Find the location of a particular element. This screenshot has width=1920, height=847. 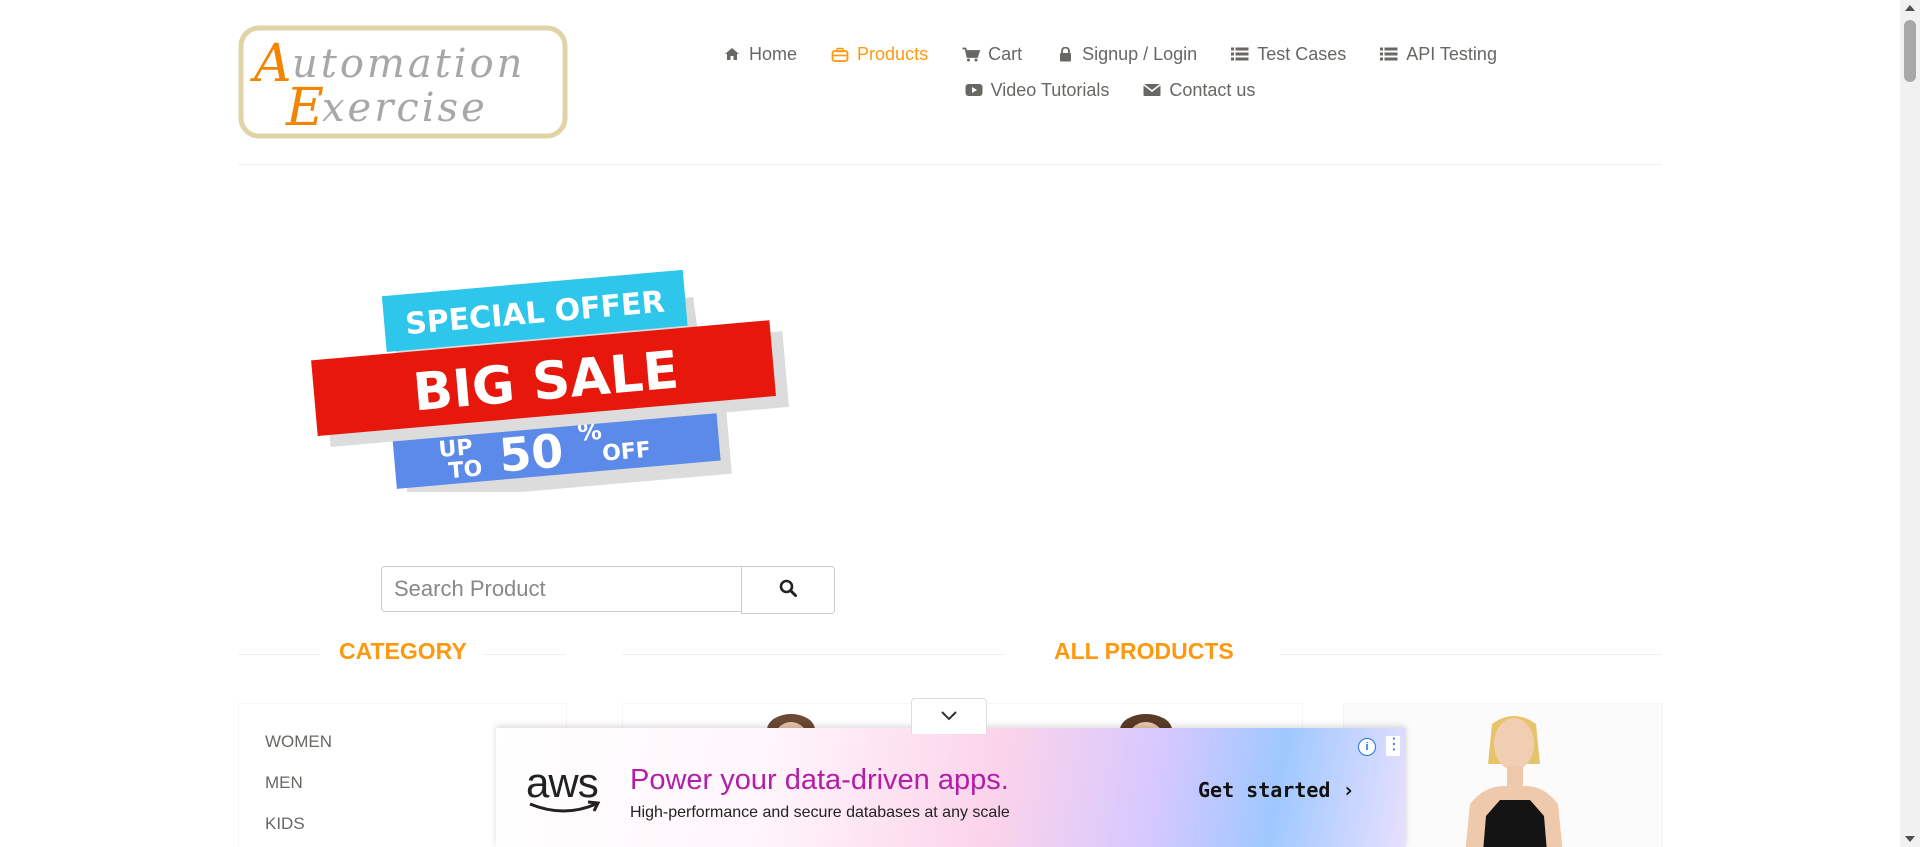

logo-graphic: A utomation E xercise is located at coordinates (403, 82).